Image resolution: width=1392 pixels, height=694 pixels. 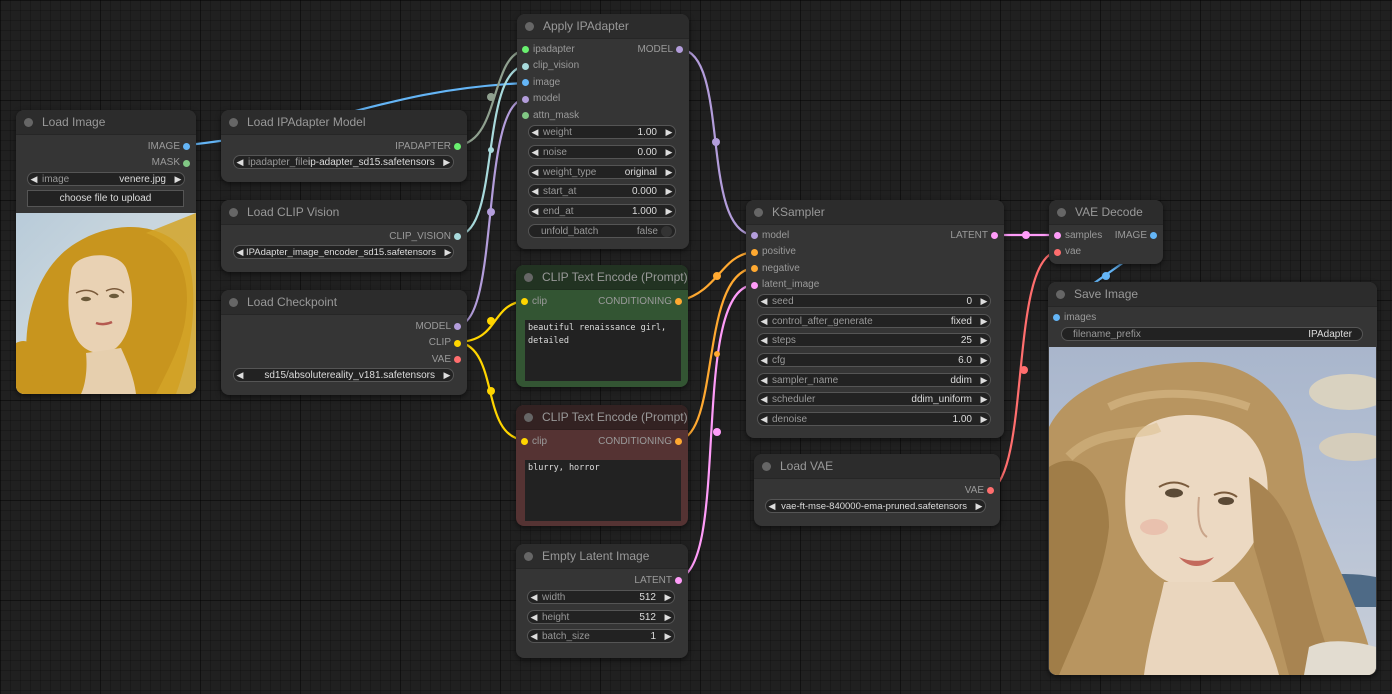 What do you see at coordinates (603, 490) in the screenshot?
I see `prompt-textarea: blurry, horror` at bounding box center [603, 490].